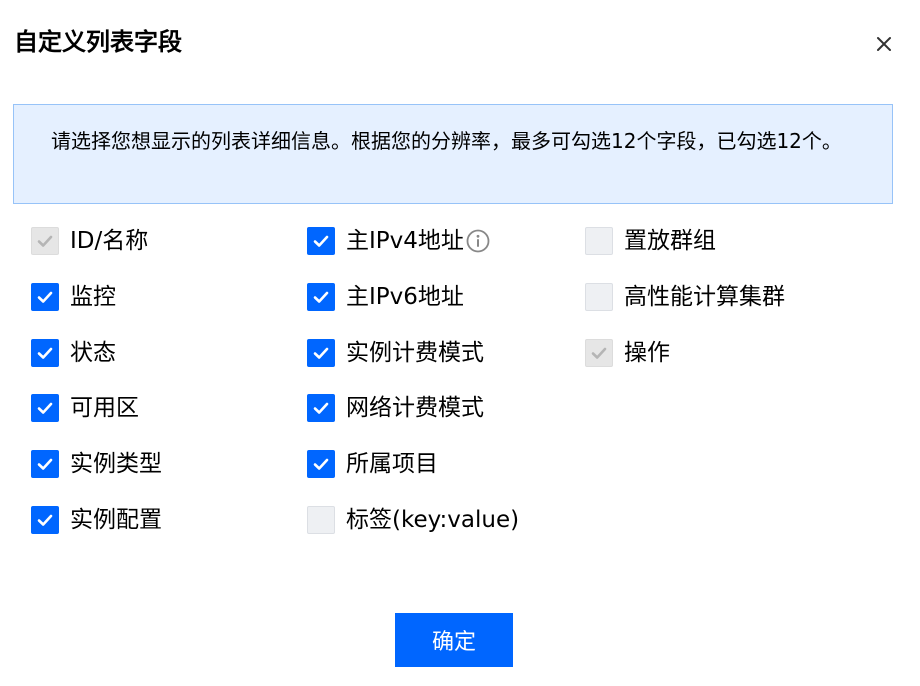  I want to click on field-option: 监控, so click(73, 297).